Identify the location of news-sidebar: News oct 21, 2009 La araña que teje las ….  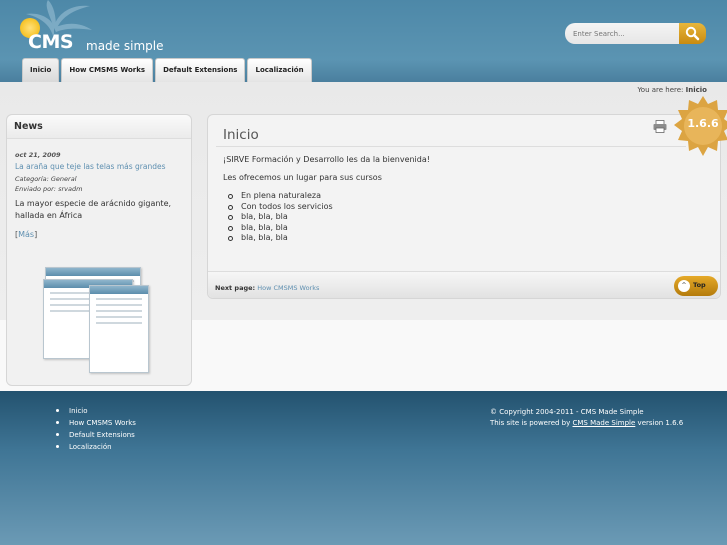
(99, 250).